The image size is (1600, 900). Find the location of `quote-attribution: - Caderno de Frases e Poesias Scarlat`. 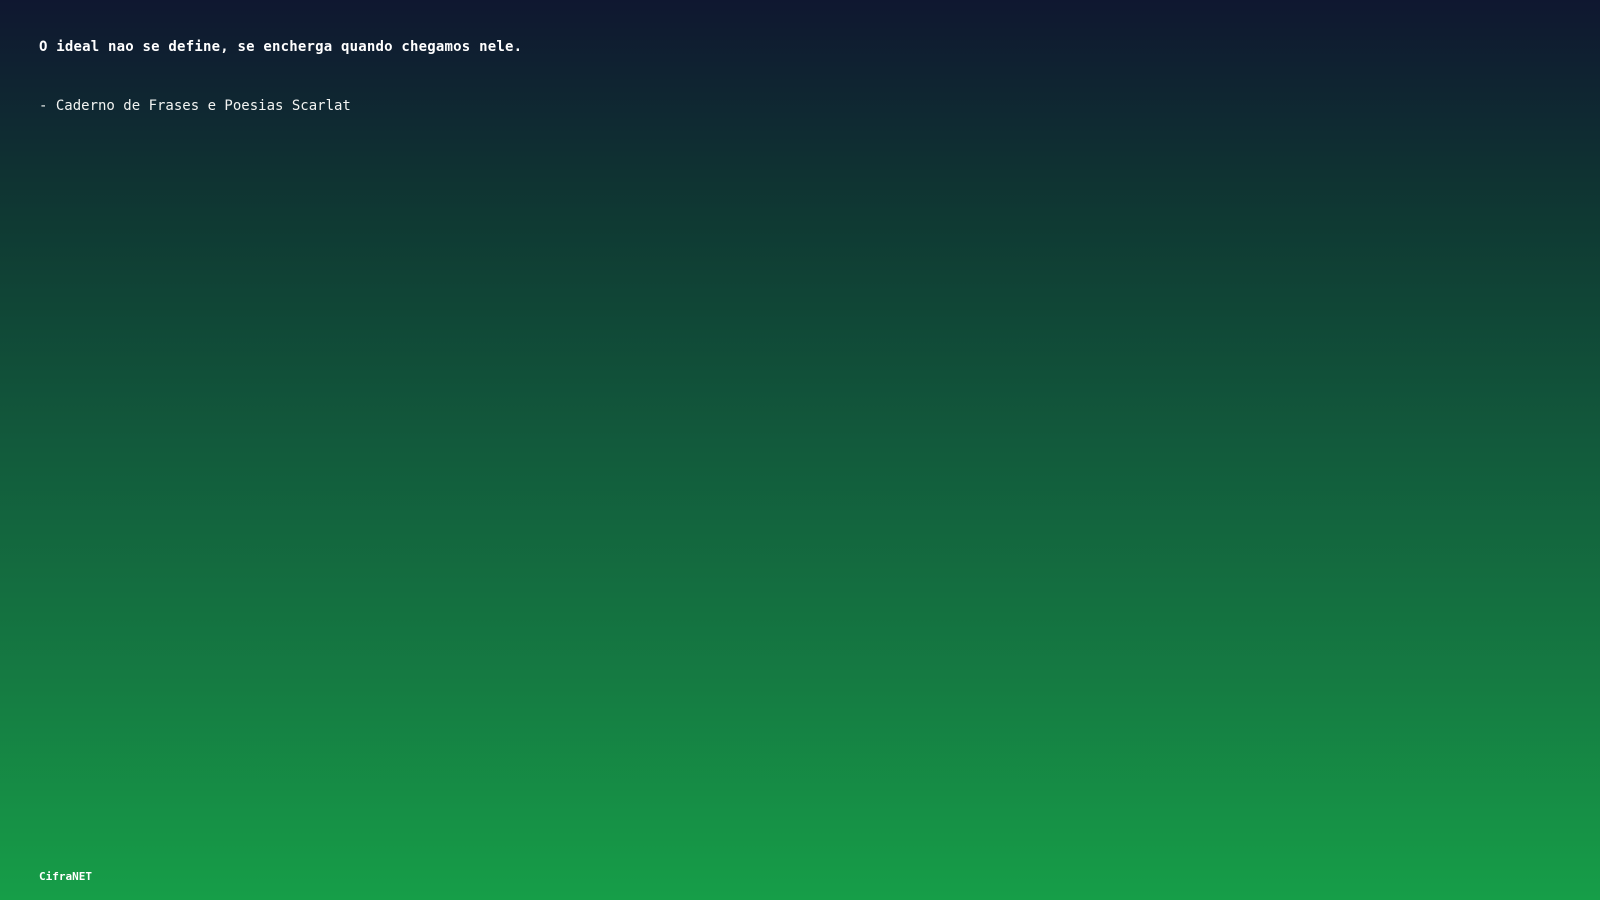

quote-attribution: - Caderno de Frases e Poesias Scarlat is located at coordinates (195, 106).